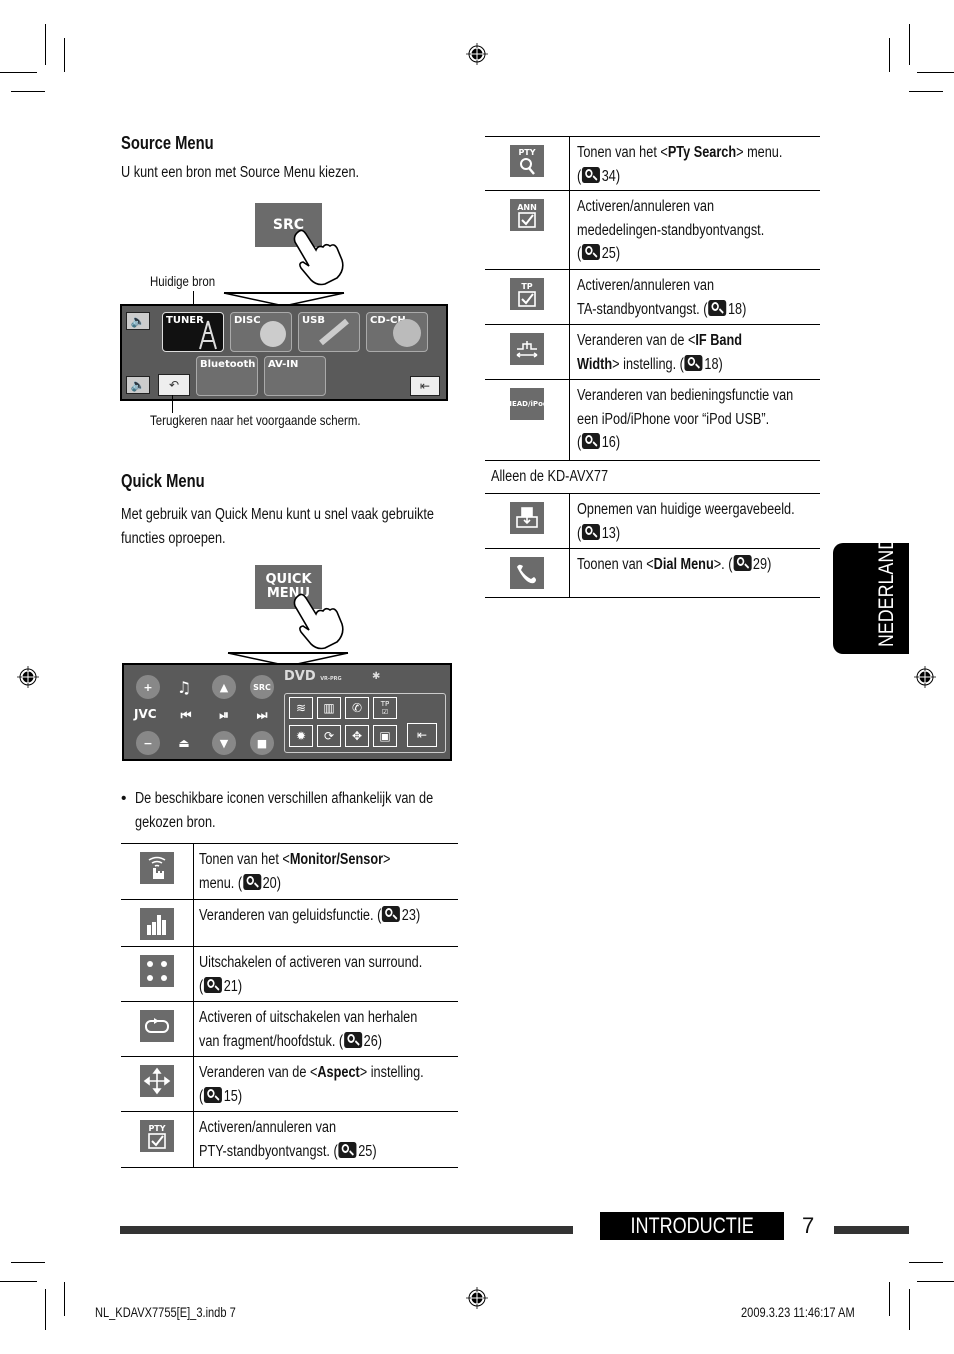 Image resolution: width=954 pixels, height=1354 pixels. Describe the element at coordinates (157, 1128) in the screenshot. I see `icon-label: PTY` at that location.